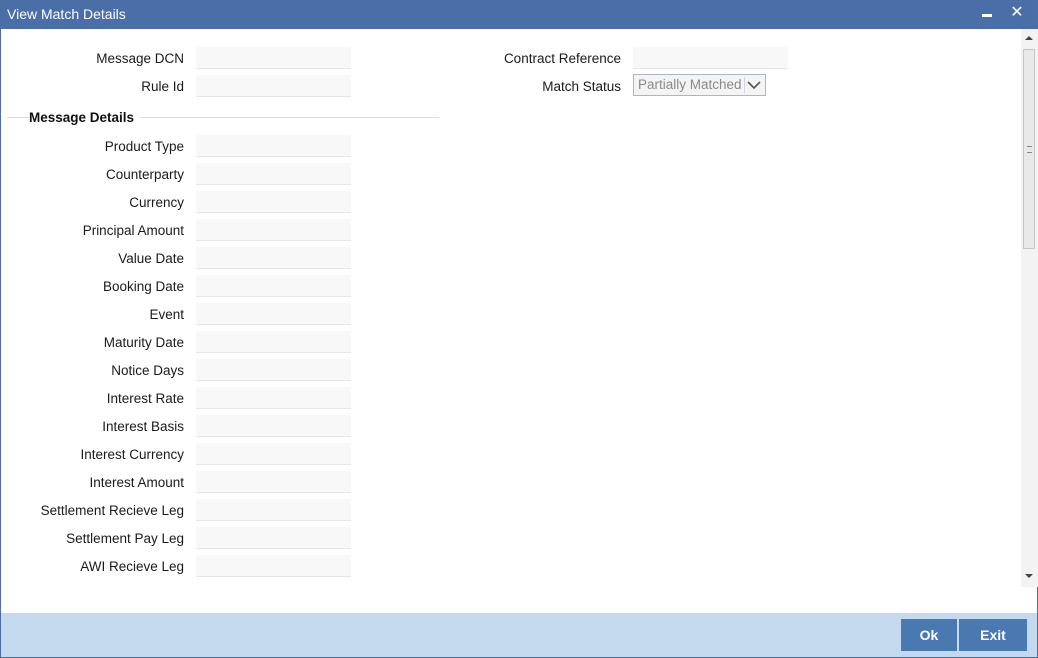 This screenshot has height=658, width=1038. What do you see at coordinates (125, 538) in the screenshot?
I see `detail-label: Settlement Pay Leg` at bounding box center [125, 538].